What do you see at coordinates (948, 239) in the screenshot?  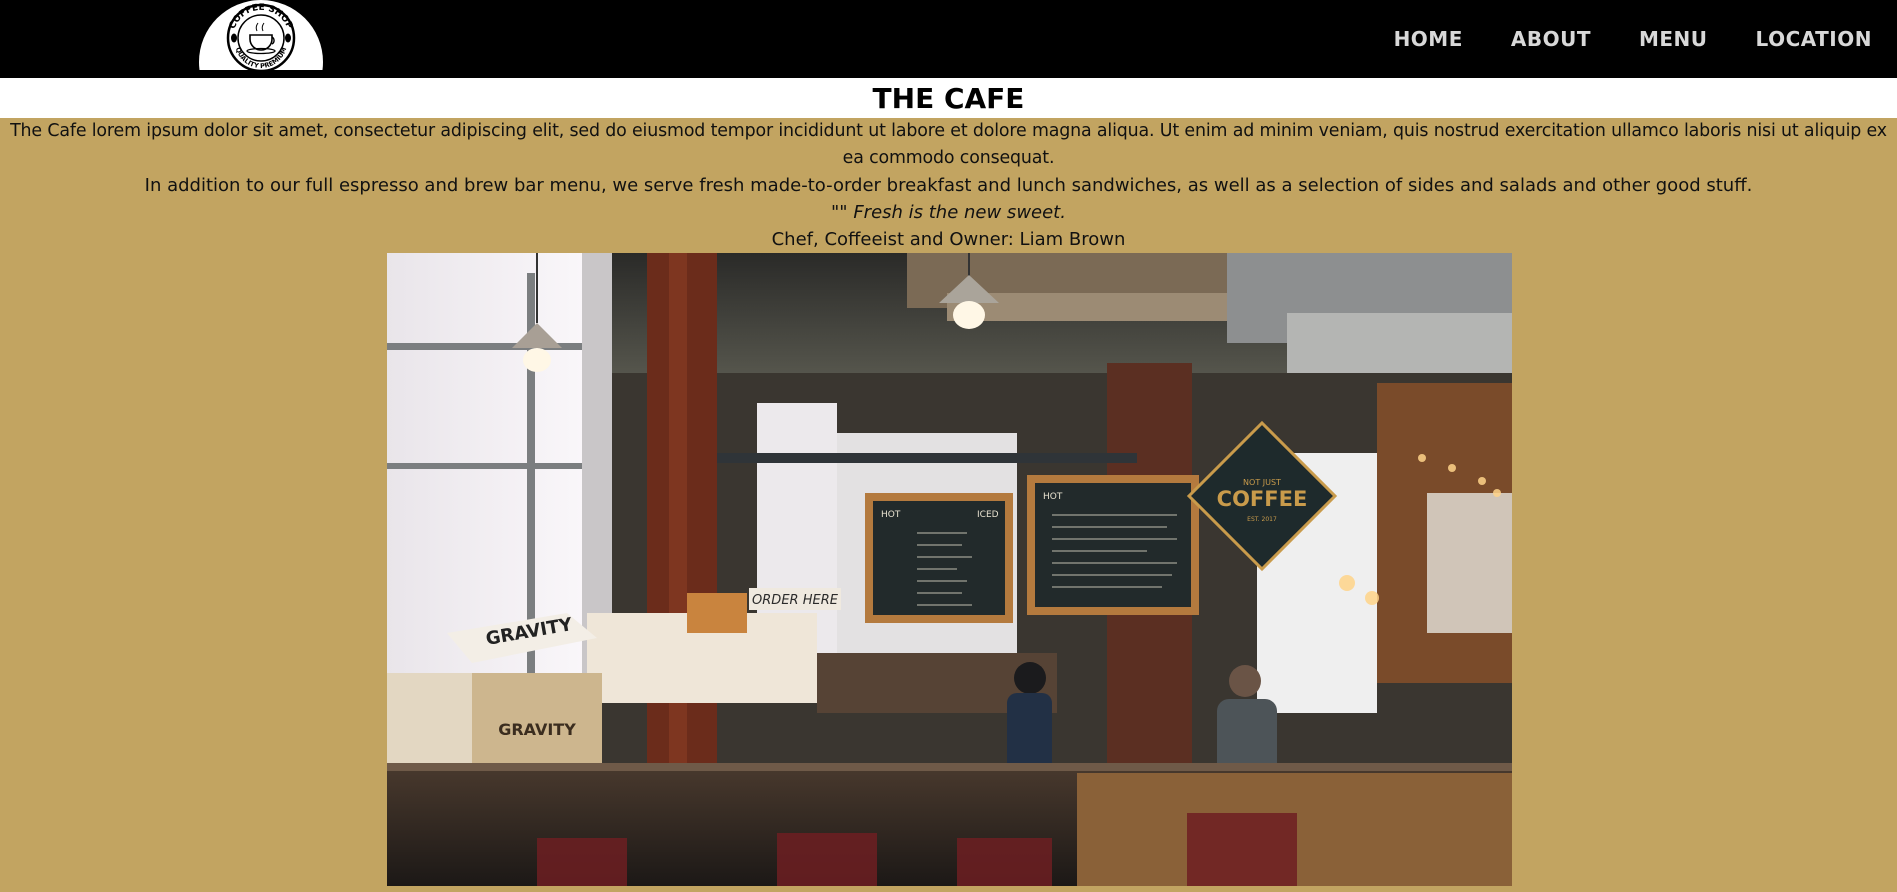 I see `quote-attribution: Chef, Coffeeist and Owner: Liam Brown` at bounding box center [948, 239].